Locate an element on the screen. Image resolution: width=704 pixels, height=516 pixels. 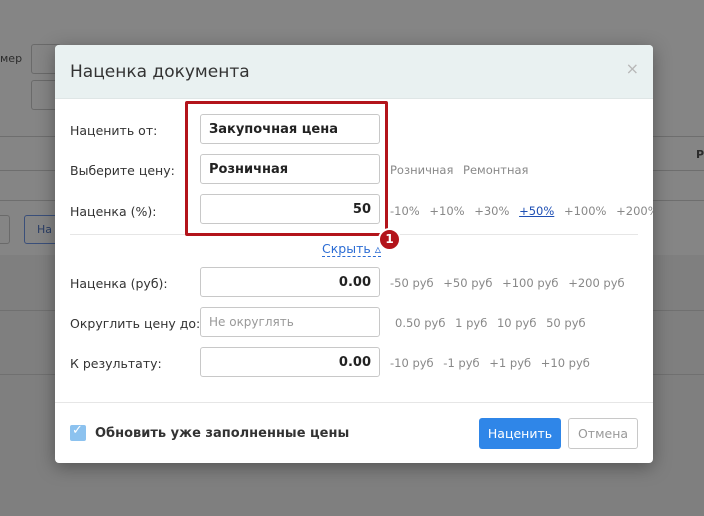
result-input: 0.00 is located at coordinates (290, 362).